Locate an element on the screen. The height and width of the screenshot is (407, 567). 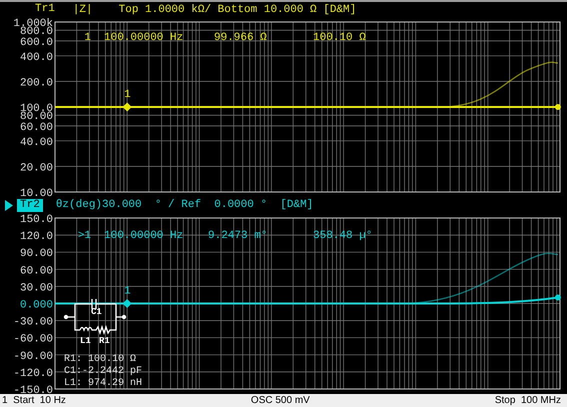
marker-label: 1 is located at coordinates (127, 95).